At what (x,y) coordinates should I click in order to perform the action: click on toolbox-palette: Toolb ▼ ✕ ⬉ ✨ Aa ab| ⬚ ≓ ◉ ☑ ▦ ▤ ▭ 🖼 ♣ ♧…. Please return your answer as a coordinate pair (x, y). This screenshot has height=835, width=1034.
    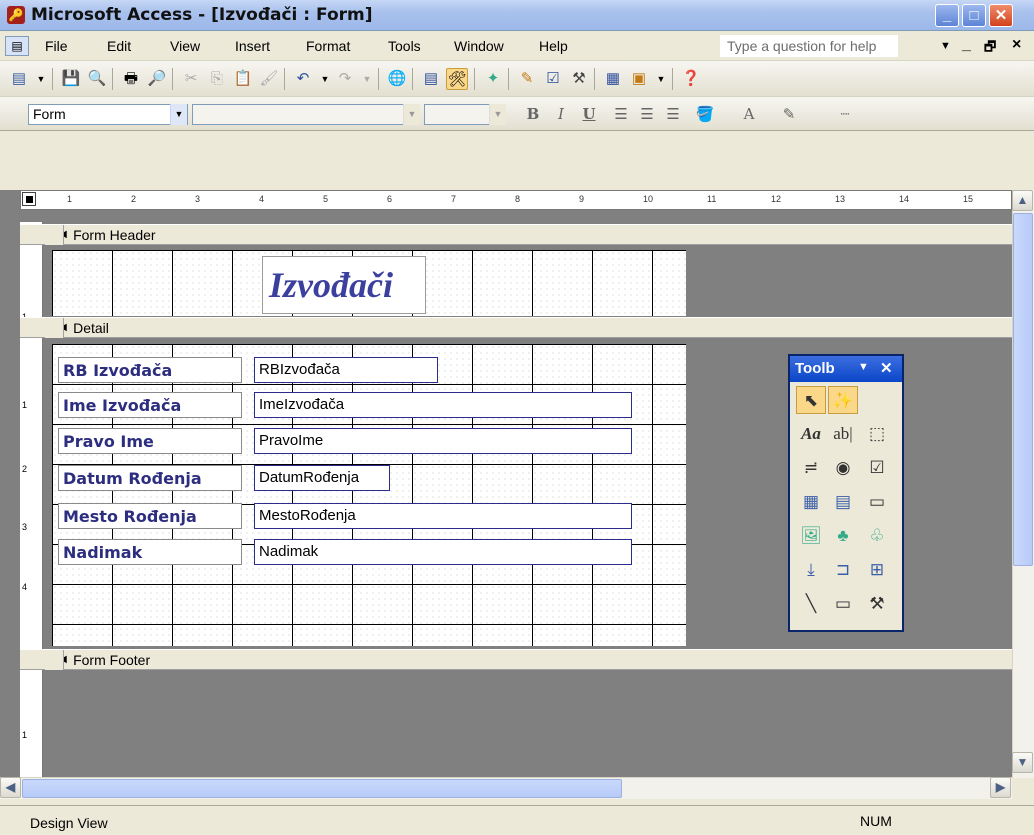
    Looking at the image, I should click on (846, 493).